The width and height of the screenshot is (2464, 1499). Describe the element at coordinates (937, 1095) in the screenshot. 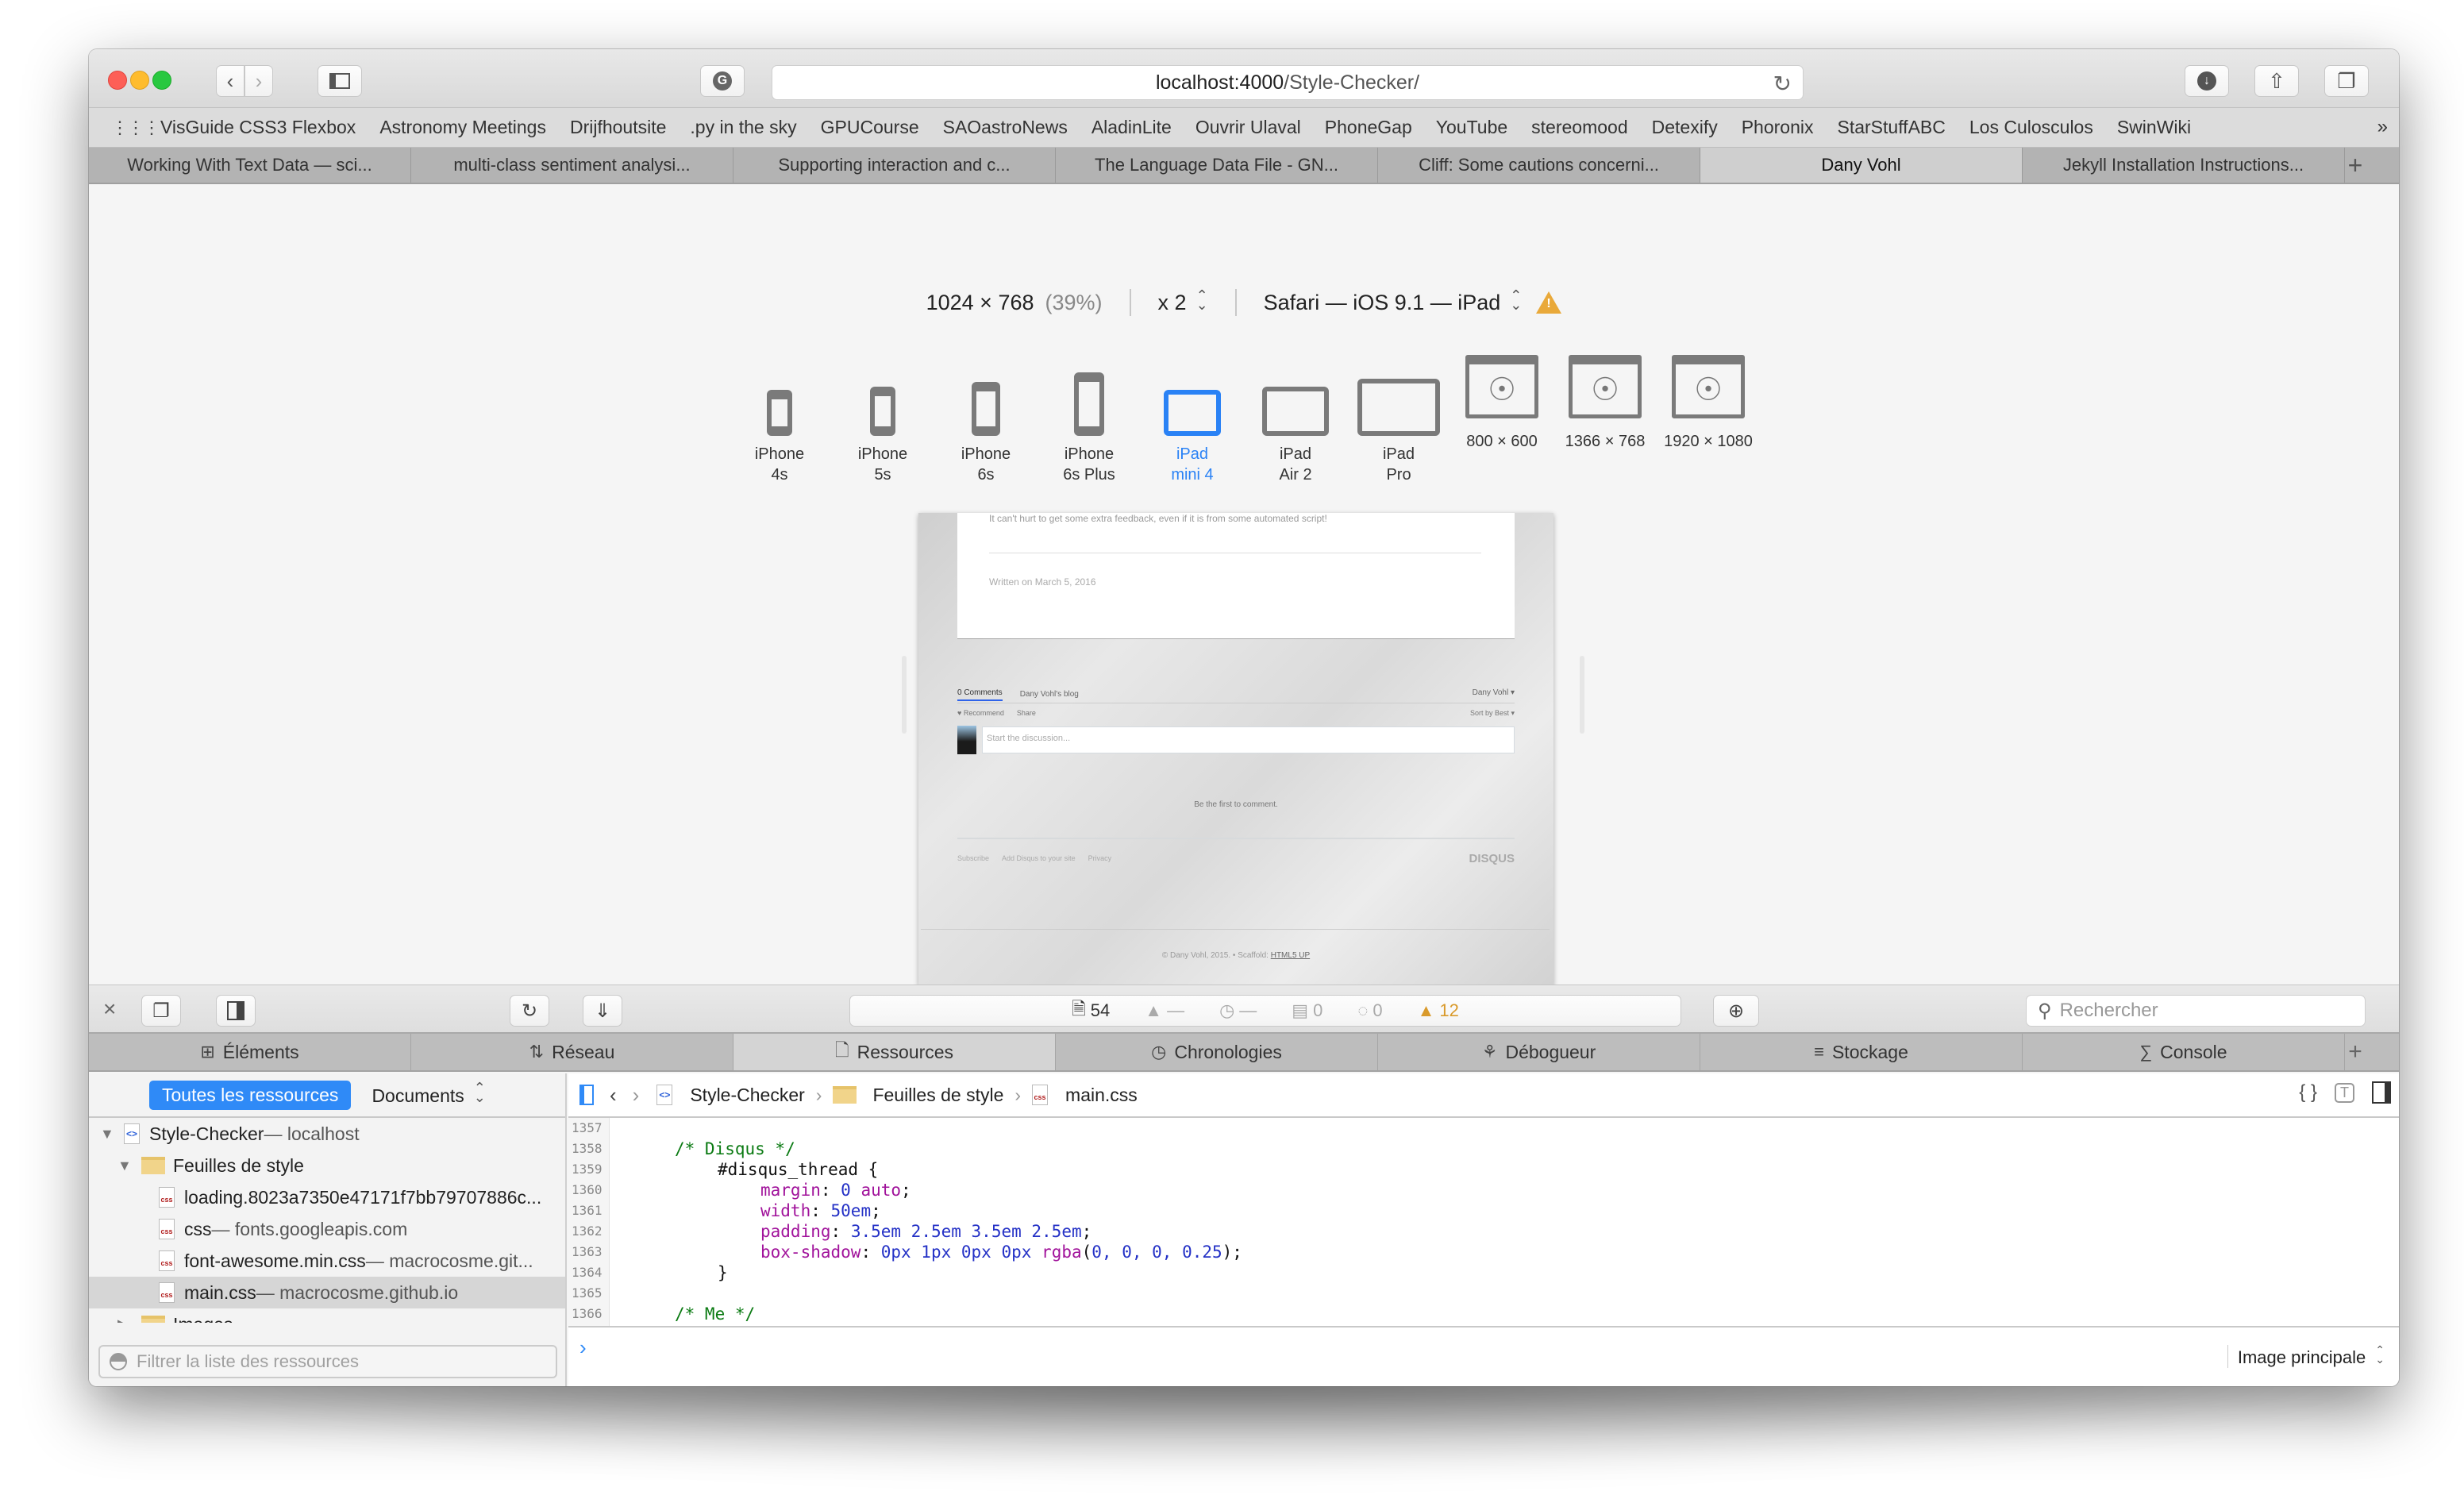

I see `breadcrumb-item: Feuilles de style` at that location.